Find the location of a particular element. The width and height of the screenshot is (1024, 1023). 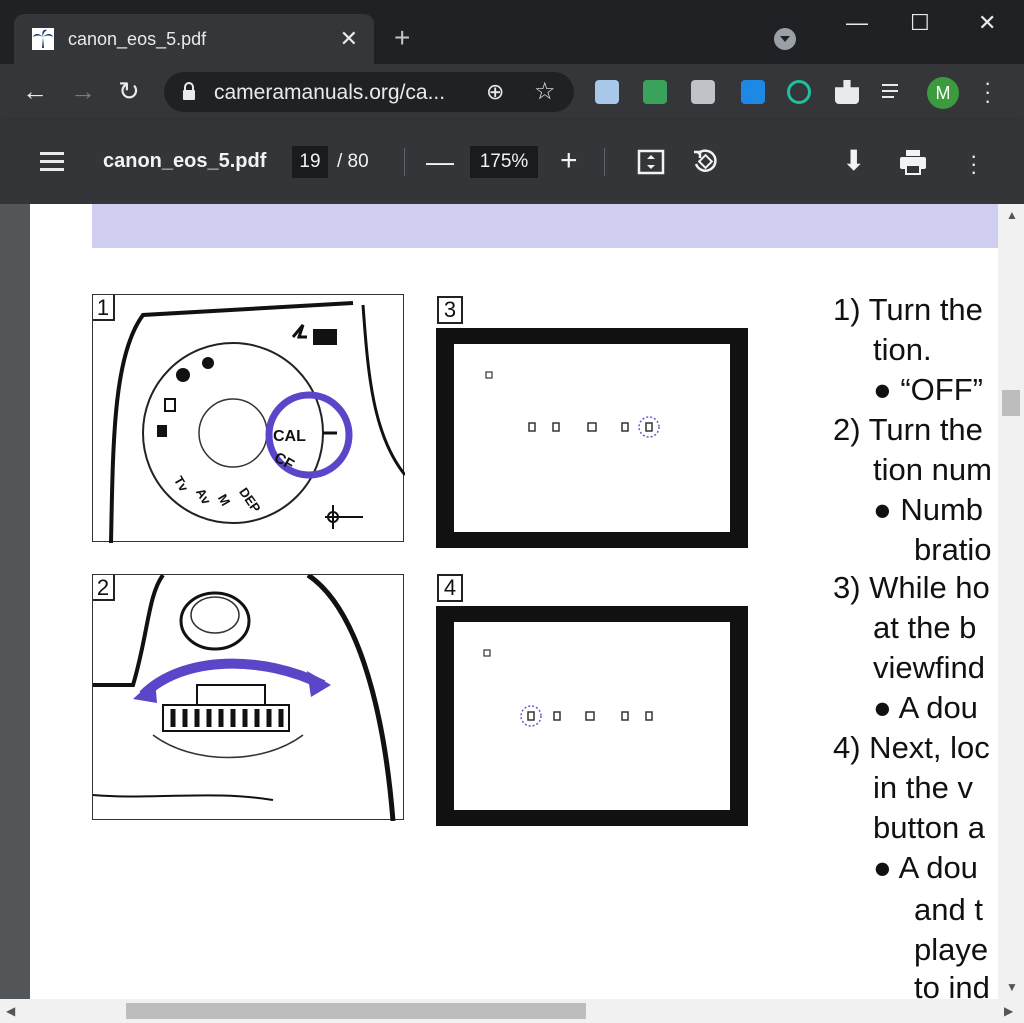

figure-1-mode-dial: CAL CF DEP M Av Tv 1 is located at coordinates (249, 419).